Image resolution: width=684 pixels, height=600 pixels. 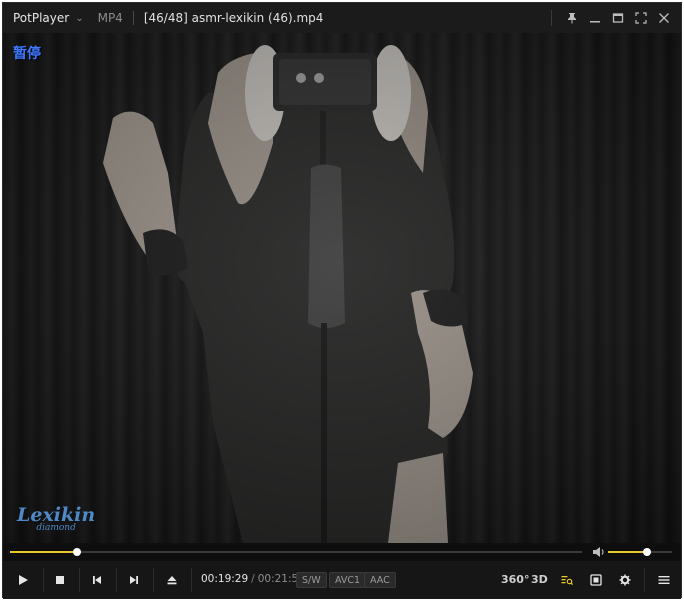 What do you see at coordinates (599, 552) in the screenshot?
I see `speaker-icon` at bounding box center [599, 552].